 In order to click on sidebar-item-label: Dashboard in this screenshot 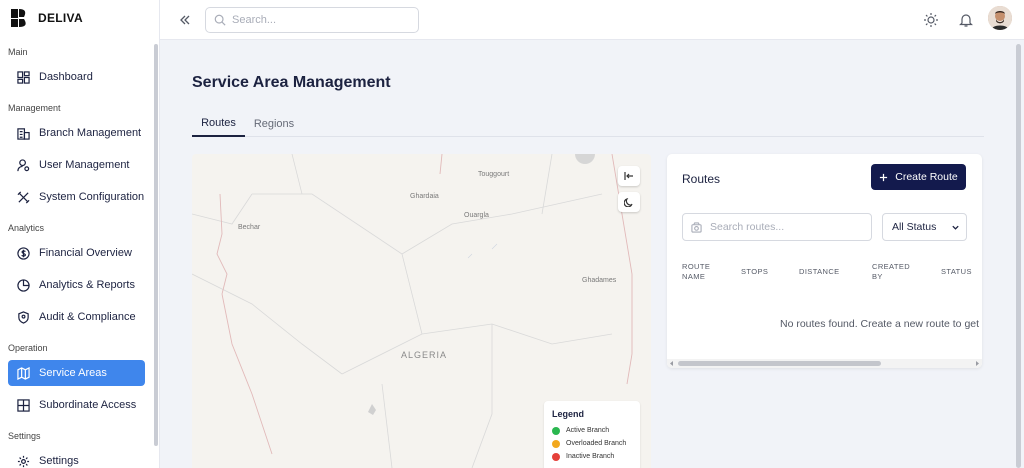, I will do `click(66, 77)`.